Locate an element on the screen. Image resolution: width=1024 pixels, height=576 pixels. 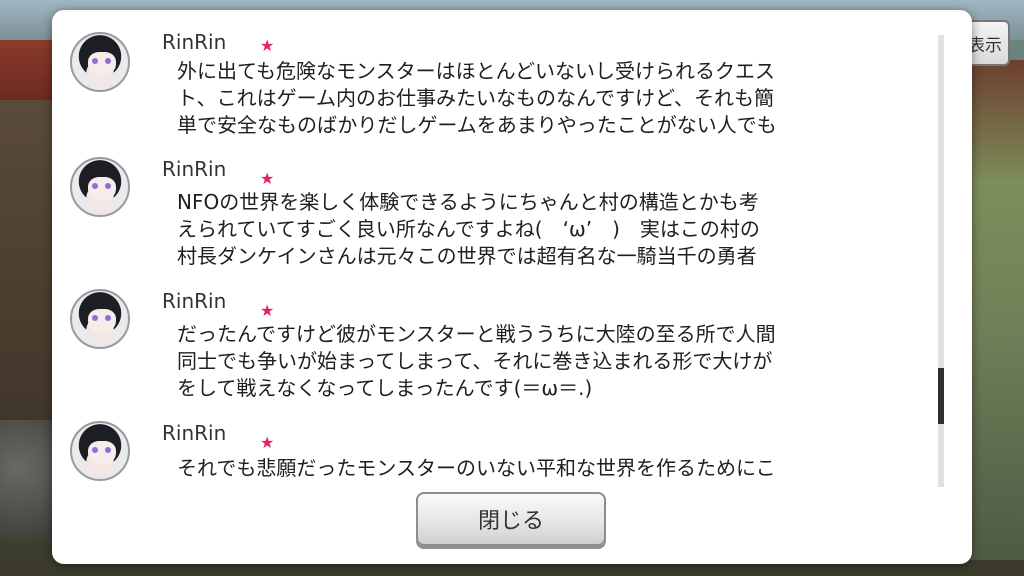
background-stones is located at coordinates (30, 480).